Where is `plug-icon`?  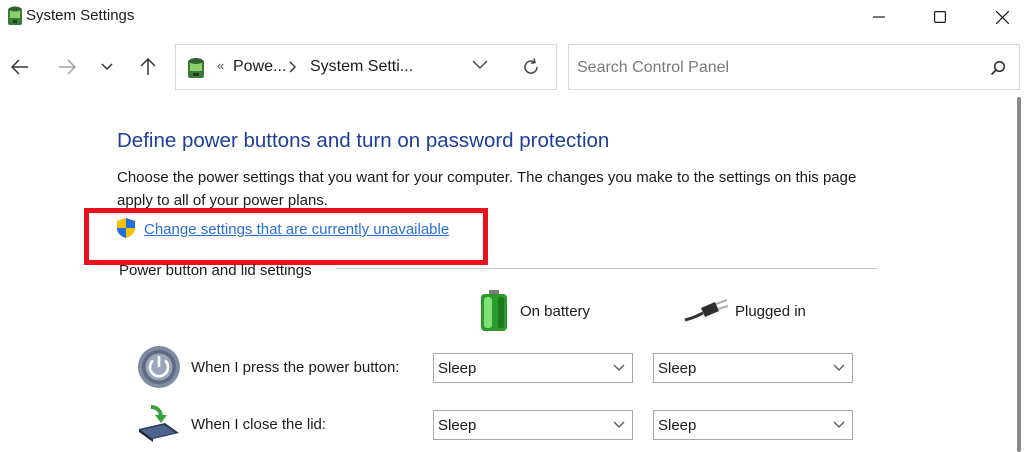
plug-icon is located at coordinates (706, 310).